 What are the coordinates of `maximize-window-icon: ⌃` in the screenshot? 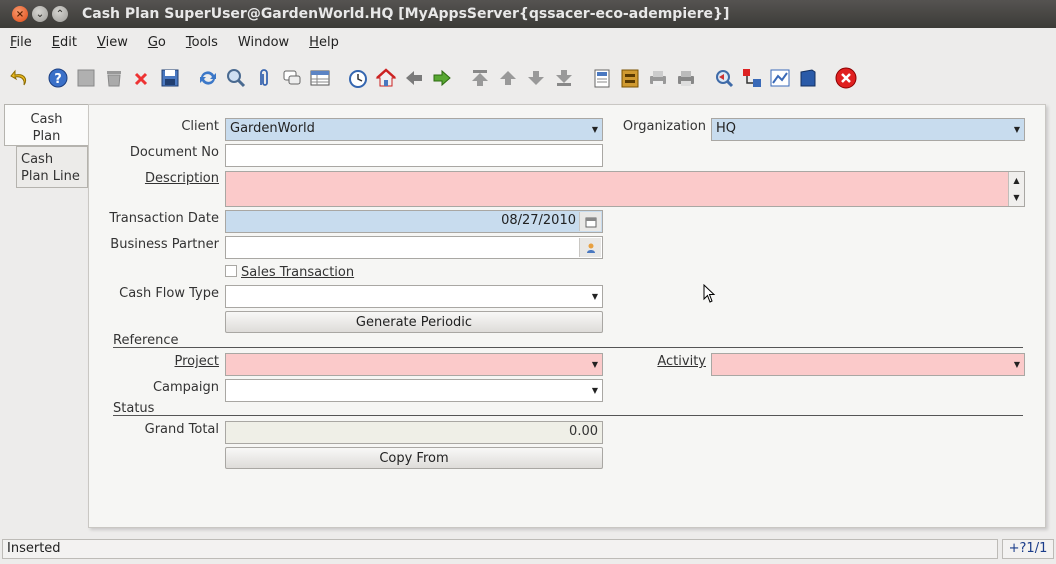 It's located at (60, 14).